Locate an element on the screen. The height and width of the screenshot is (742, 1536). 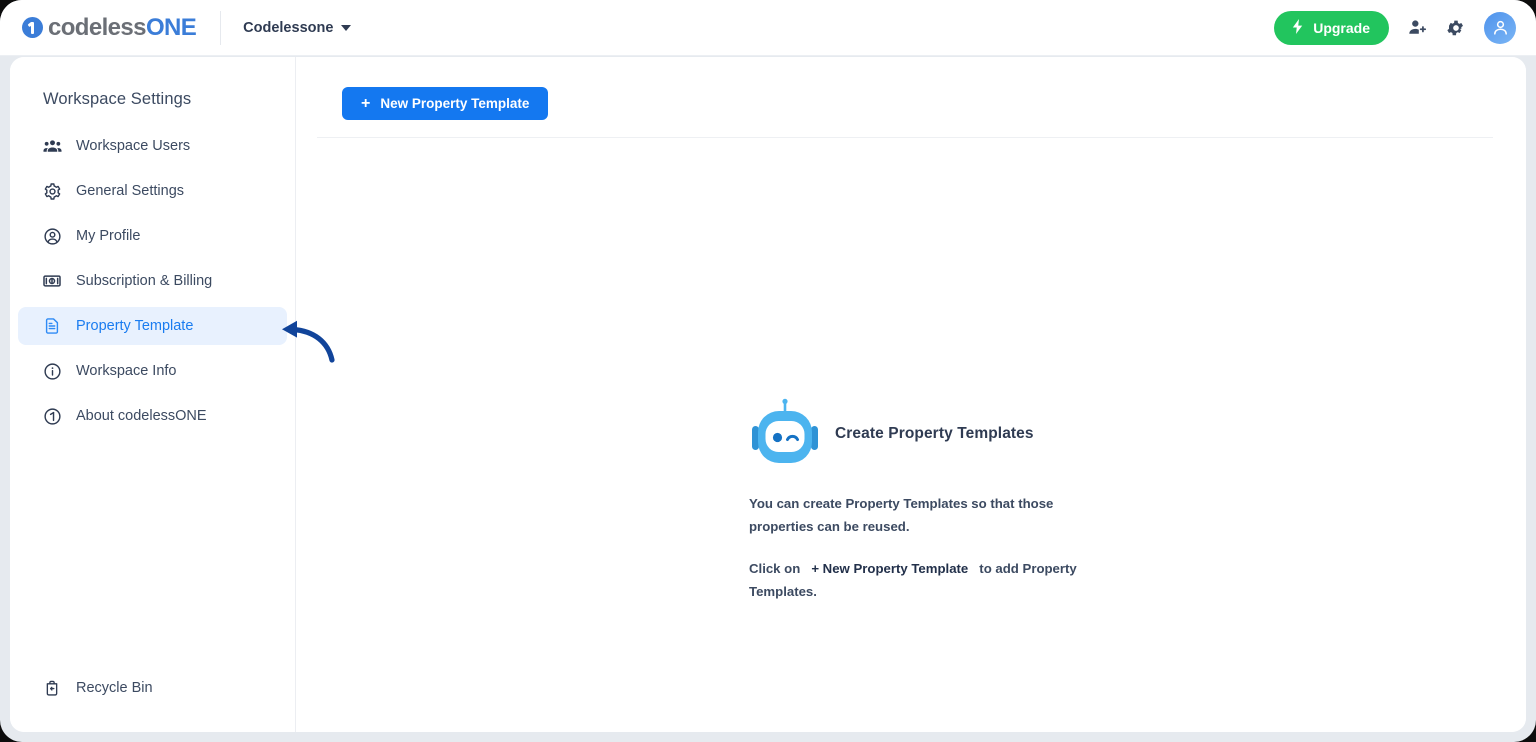
logo-wordmark: codelessONE is located at coordinates (122, 27).